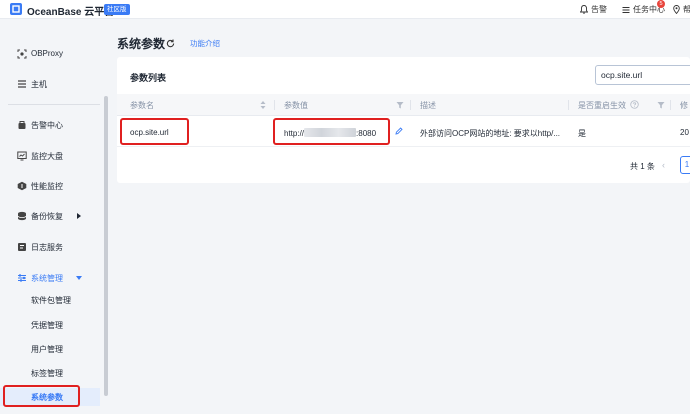 Image resolution: width=690 pixels, height=414 pixels. Describe the element at coordinates (22, 186) in the screenshot. I see `performance-icon` at that location.